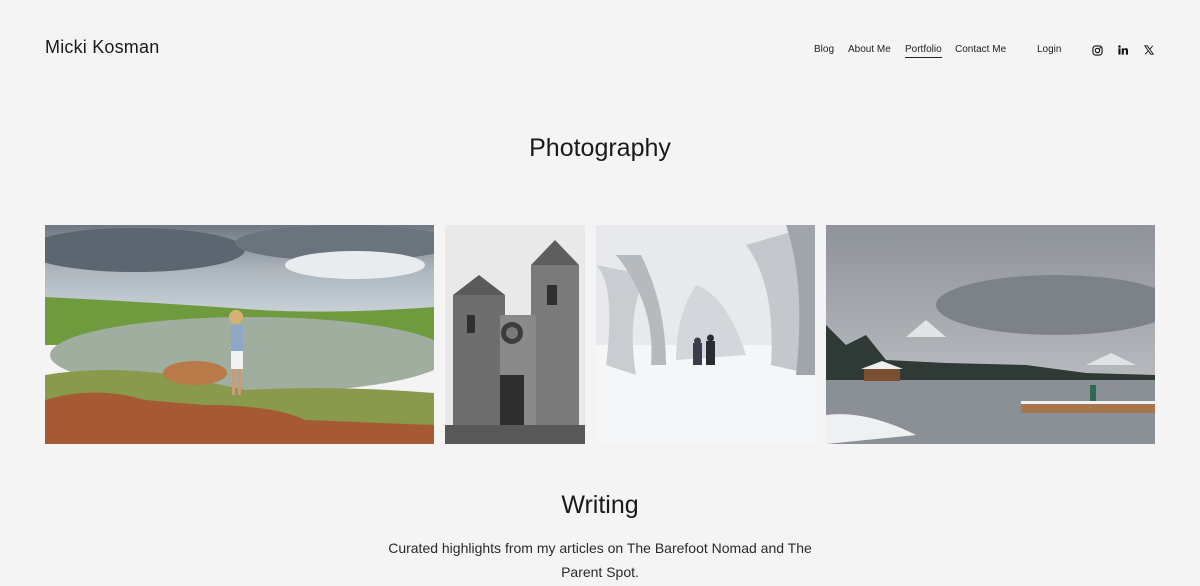 The image size is (1200, 586). What do you see at coordinates (515, 334) in the screenshot?
I see `gallery-photo-cathedral` at bounding box center [515, 334].